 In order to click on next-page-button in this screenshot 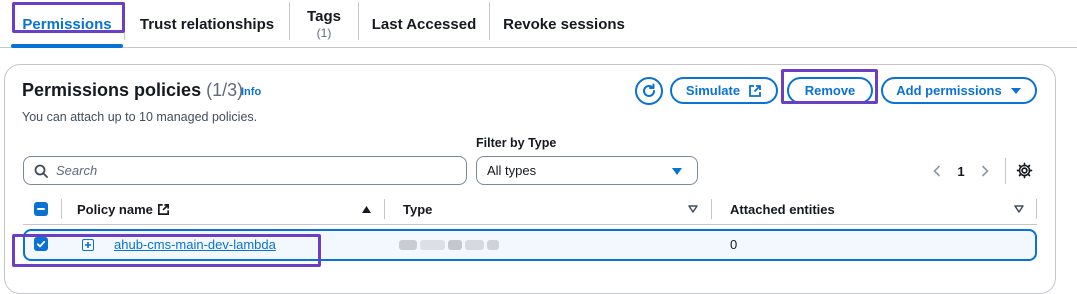, I will do `click(985, 171)`.